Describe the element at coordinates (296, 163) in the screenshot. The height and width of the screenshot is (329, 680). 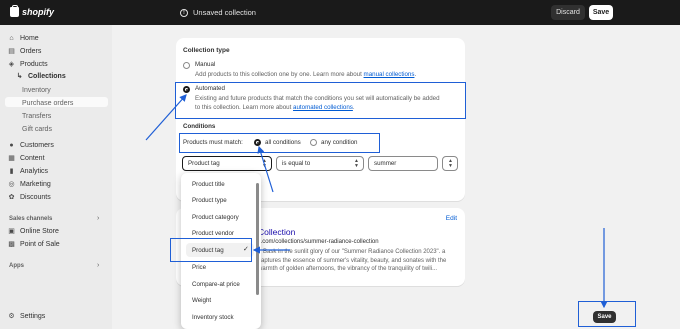
I see `condition-operator-value: is equal to` at that location.